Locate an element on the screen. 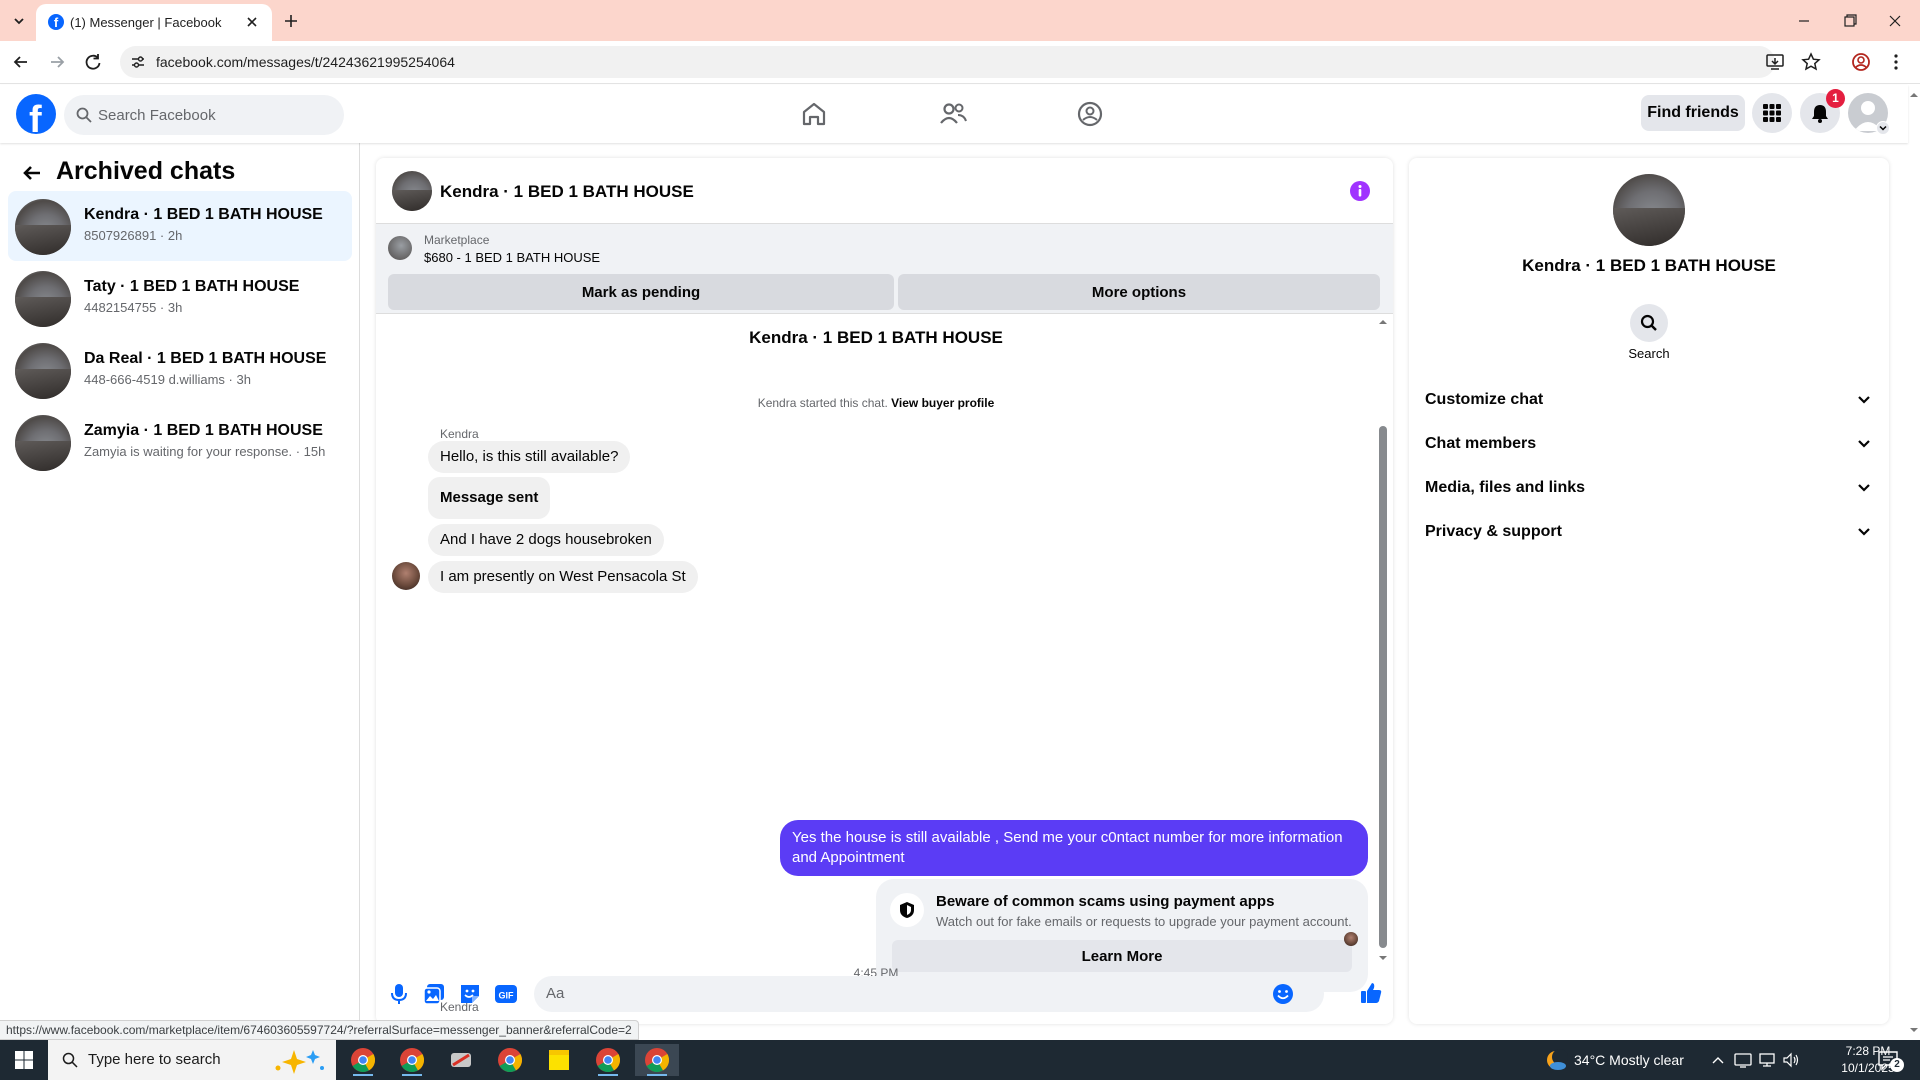 This screenshot has height=1080, width=1920. install-app-icon is located at coordinates (1775, 62).